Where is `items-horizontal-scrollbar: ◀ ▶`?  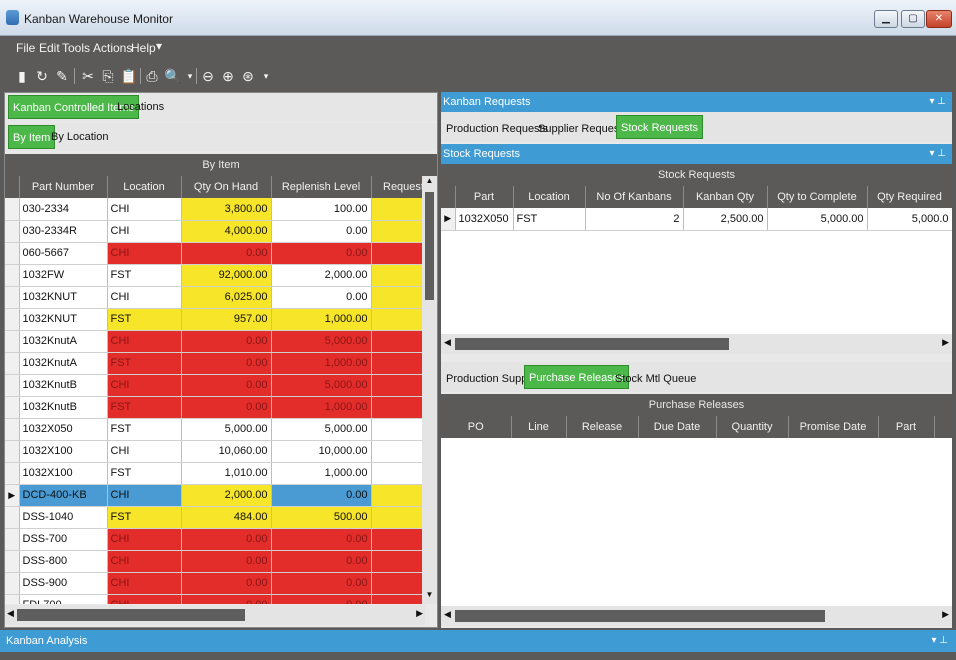 items-horizontal-scrollbar: ◀ ▶ is located at coordinates (215, 615).